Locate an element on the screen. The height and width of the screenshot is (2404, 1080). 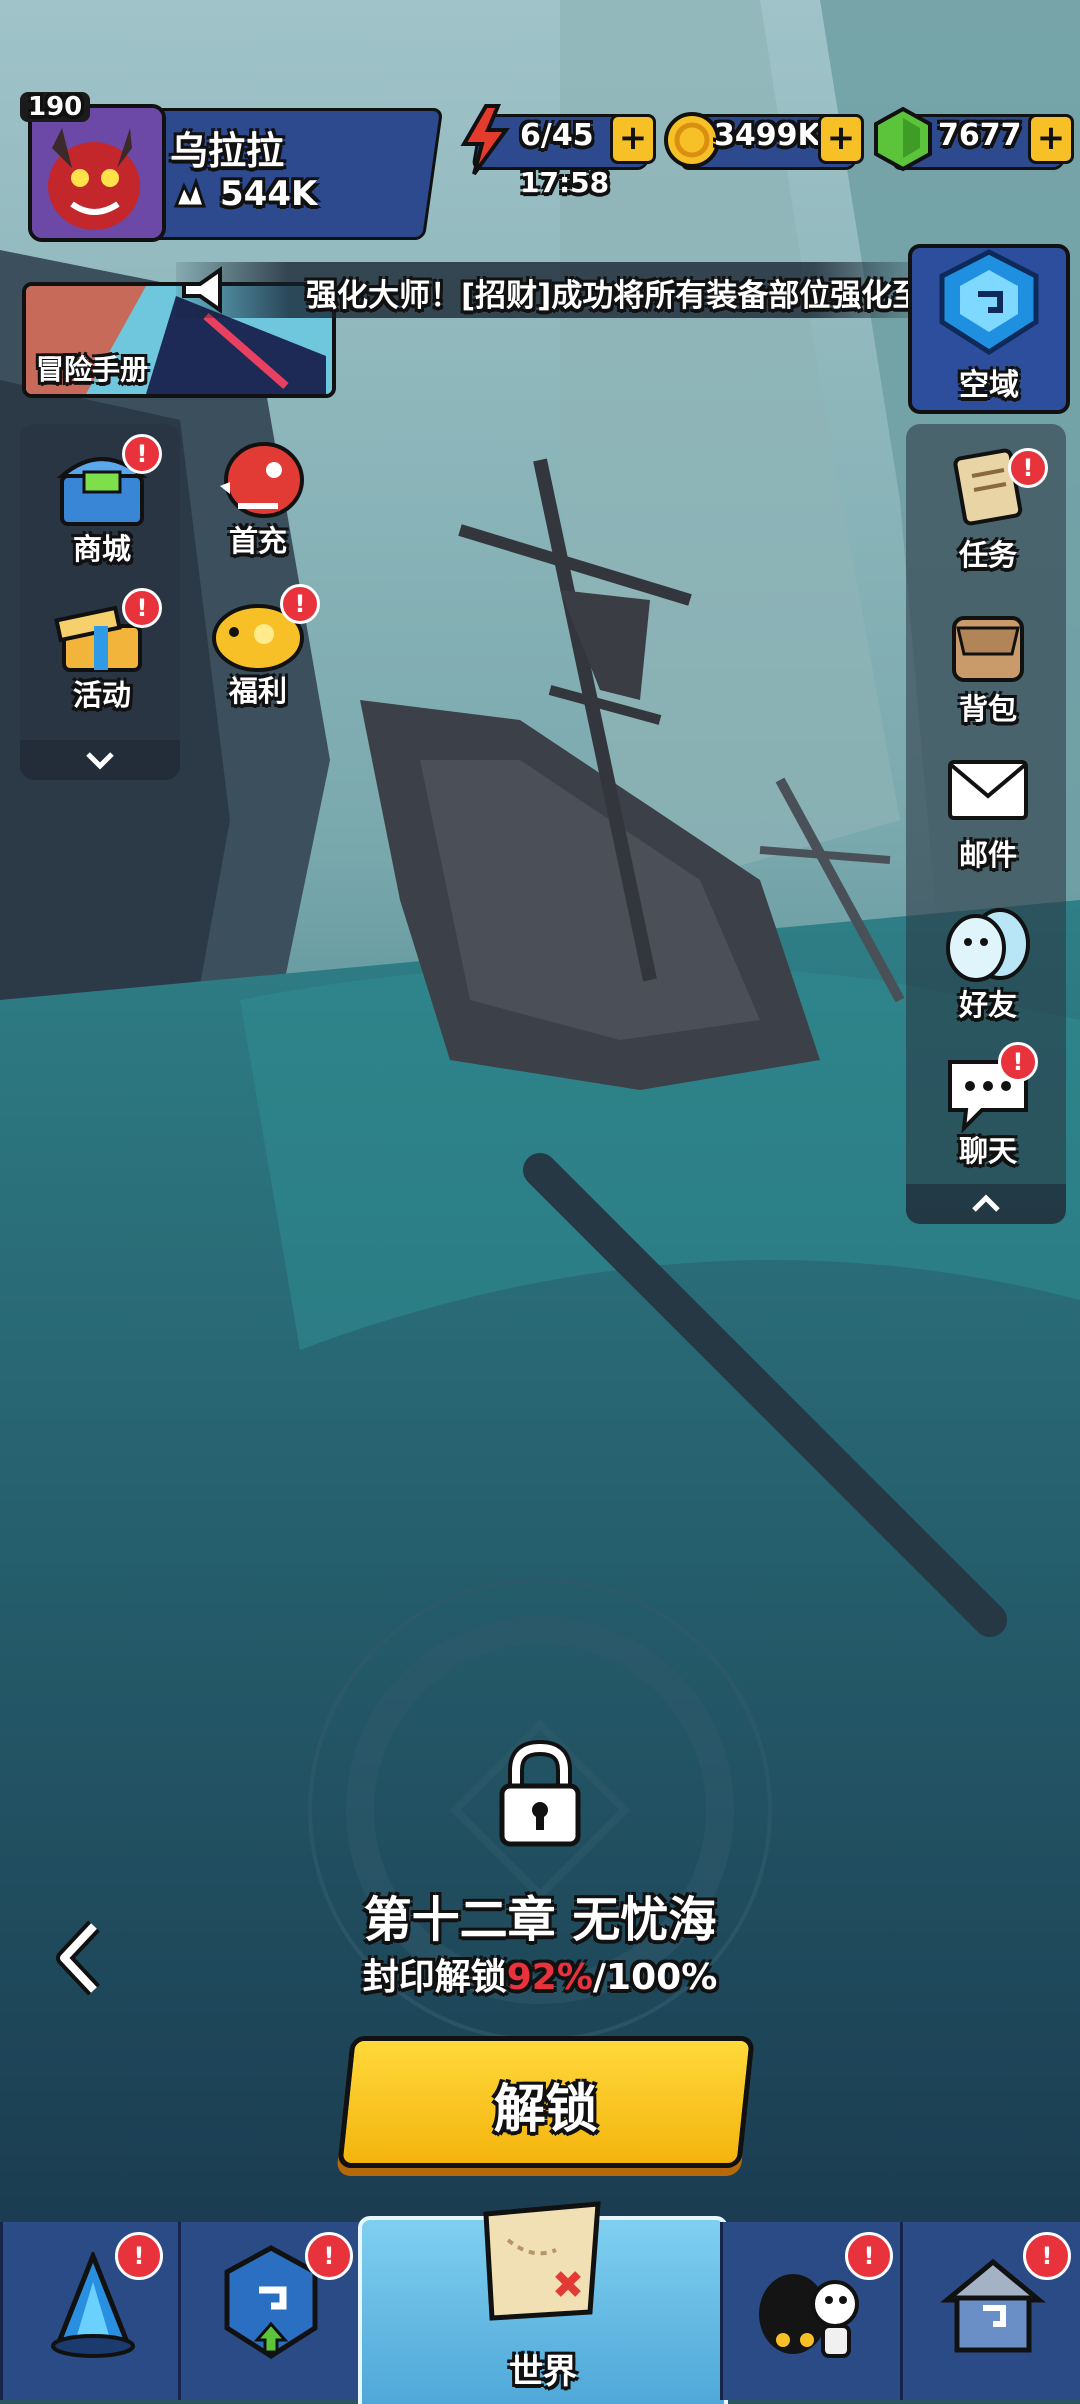
left-menu-collapse-toggle is located at coordinates (100, 760).